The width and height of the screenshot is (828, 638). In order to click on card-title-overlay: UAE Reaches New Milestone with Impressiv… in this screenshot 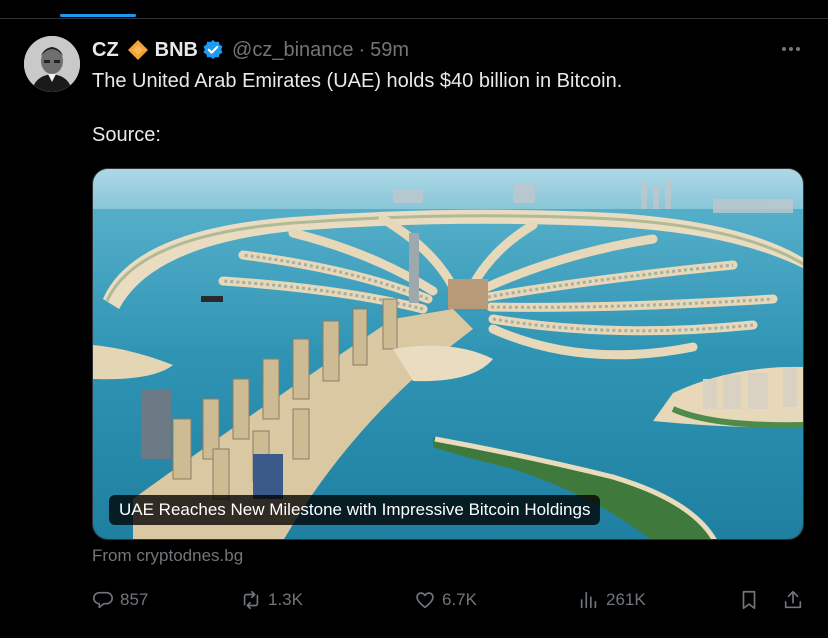, I will do `click(355, 510)`.